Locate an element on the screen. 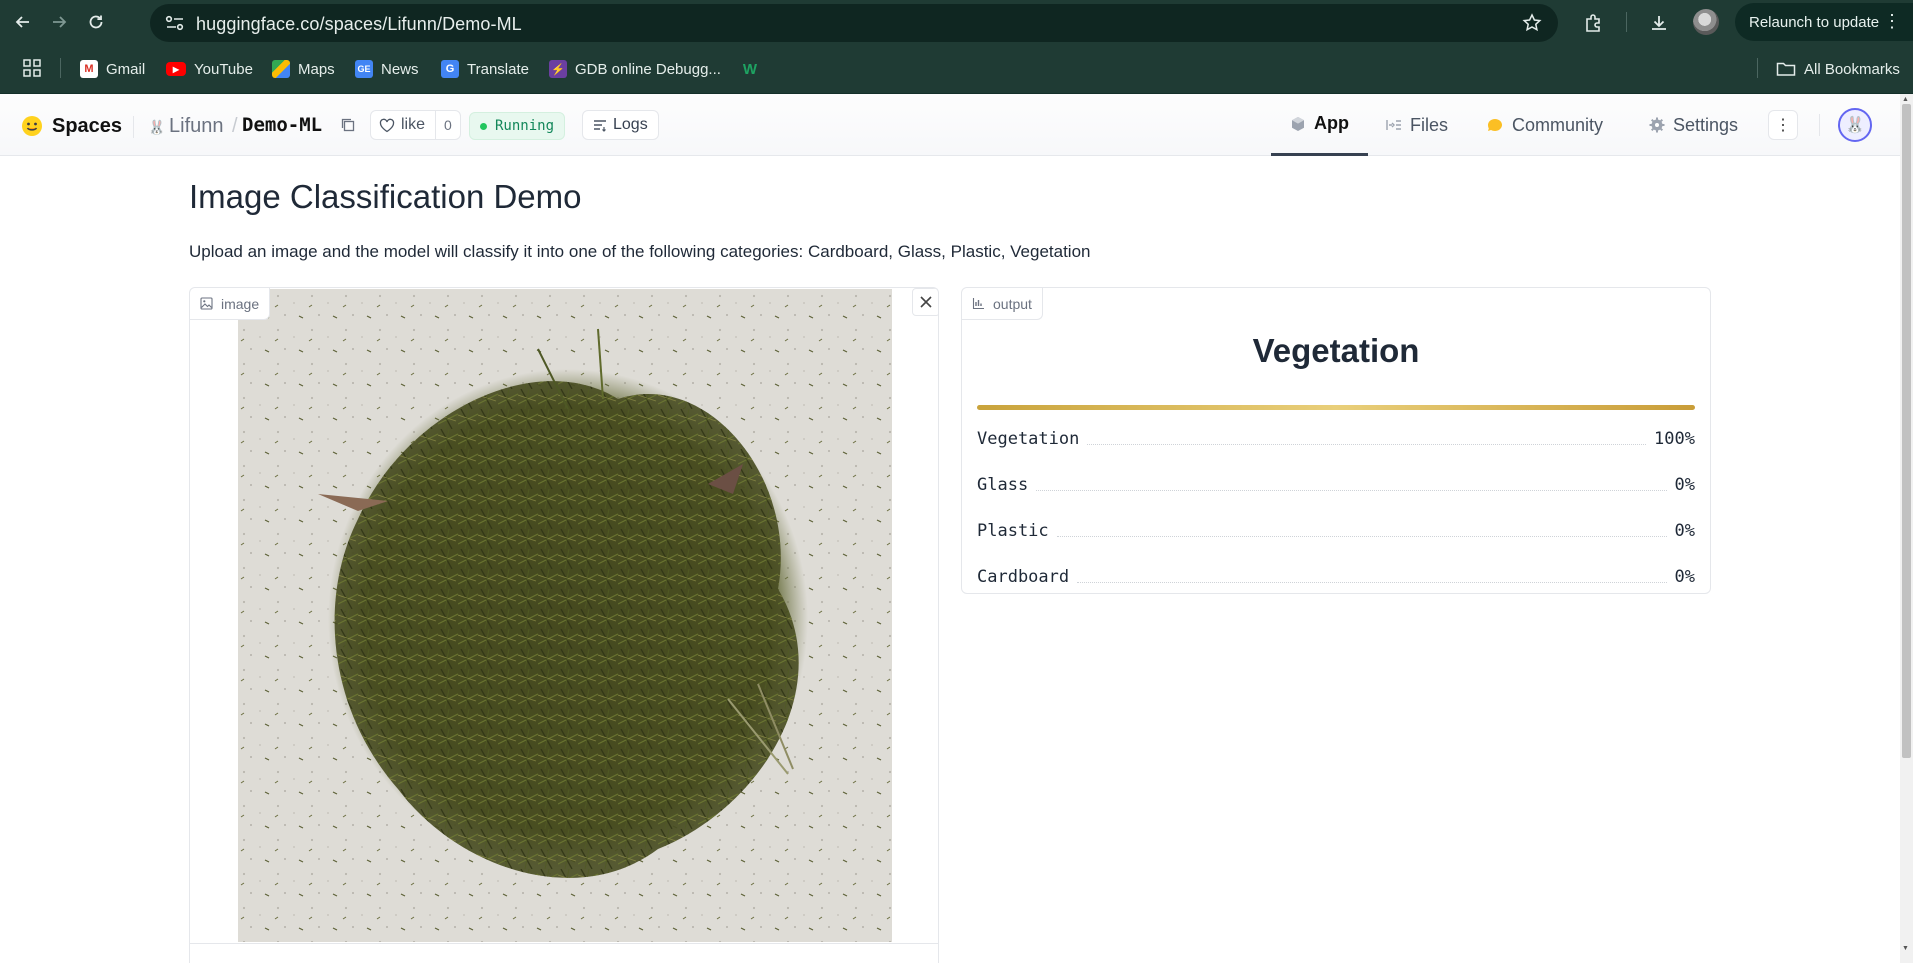 Image resolution: width=1913 pixels, height=963 pixels. tab-settings: Settings is located at coordinates (1693, 125).